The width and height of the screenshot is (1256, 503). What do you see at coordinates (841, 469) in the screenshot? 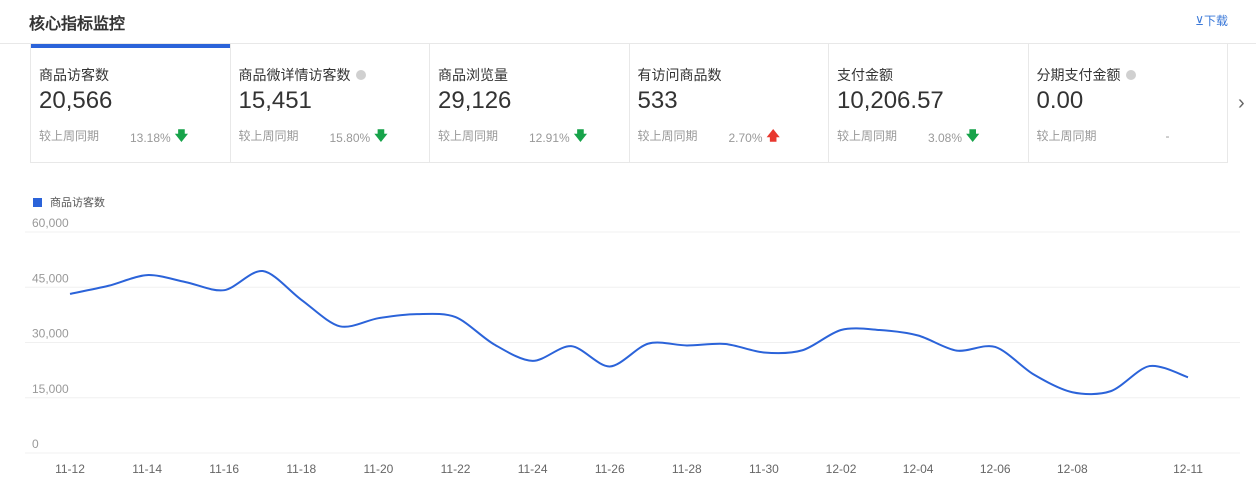
I see `x-tick-label: 12-02` at bounding box center [841, 469].